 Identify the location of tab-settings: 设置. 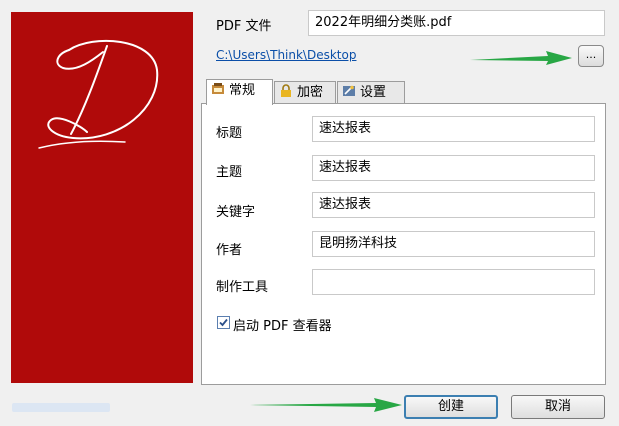
(371, 92).